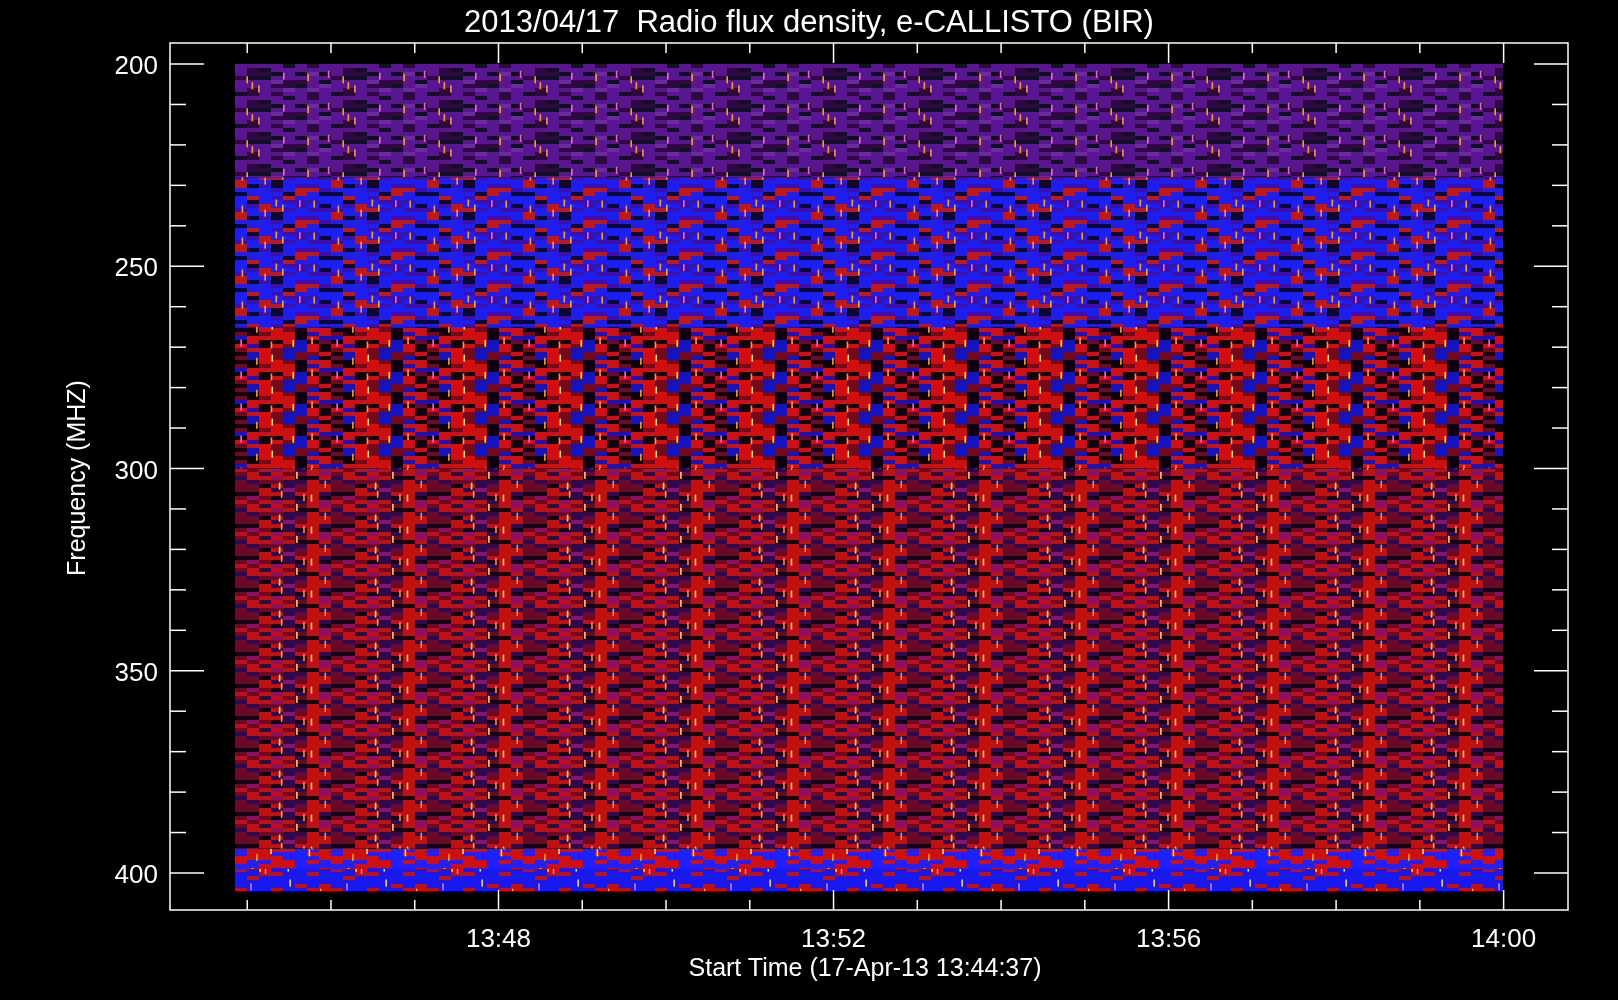 This screenshot has height=1000, width=1618. I want to click on y-axis-label: Frequency (MHZ), so click(76, 478).